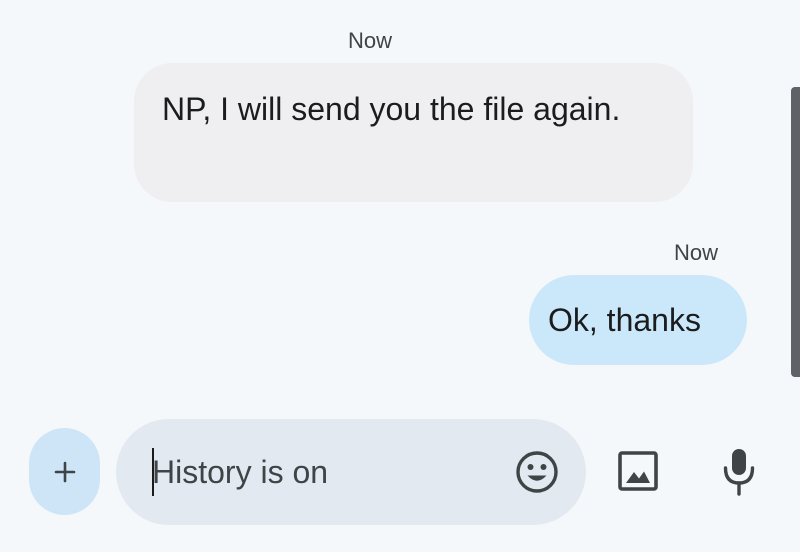 Image resolution: width=800 pixels, height=552 pixels. I want to click on compose-field, so click(351, 472).